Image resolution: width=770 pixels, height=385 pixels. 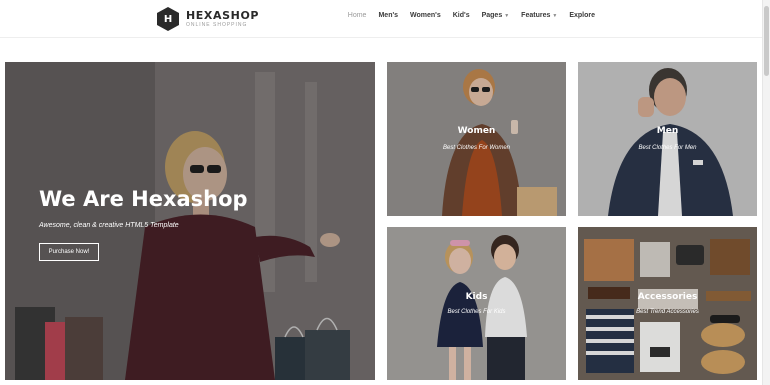 I want to click on scrollbar-thumb, so click(x=766, y=41).